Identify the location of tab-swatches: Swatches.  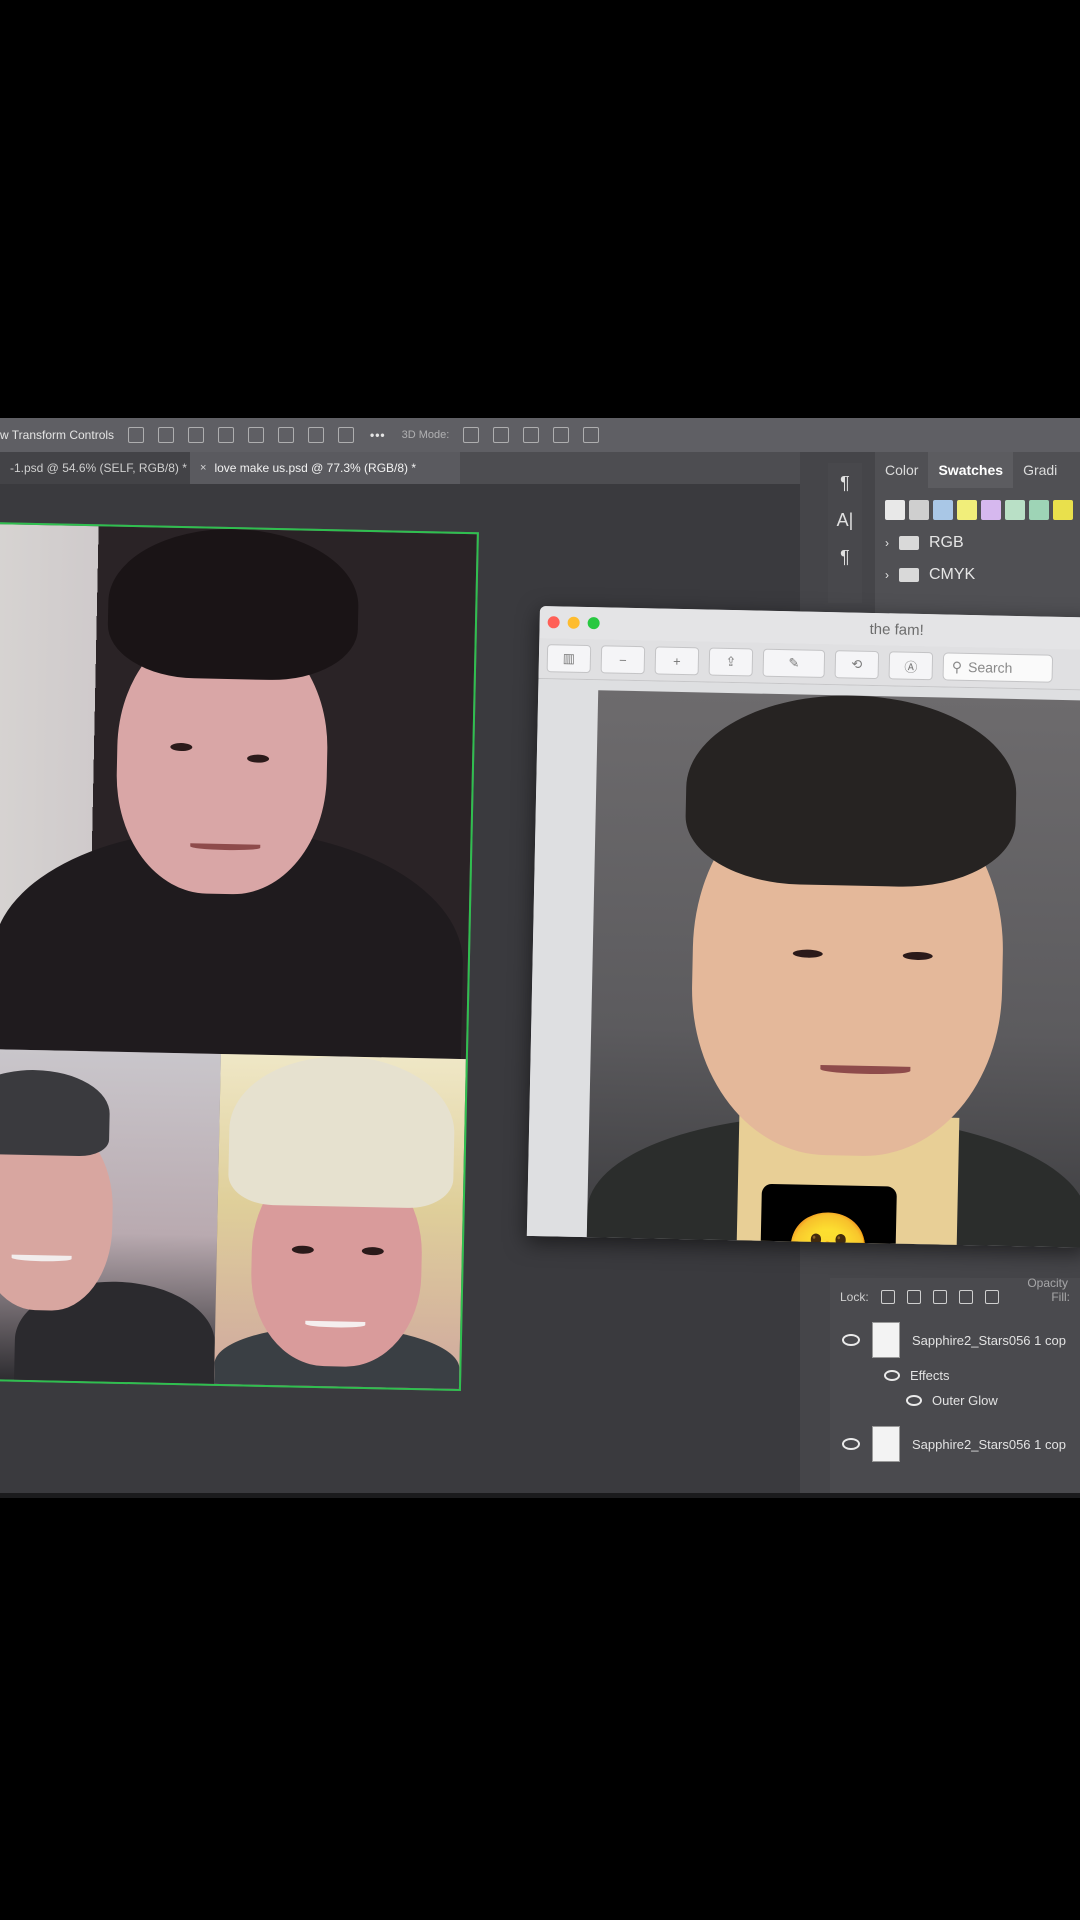
(971, 470).